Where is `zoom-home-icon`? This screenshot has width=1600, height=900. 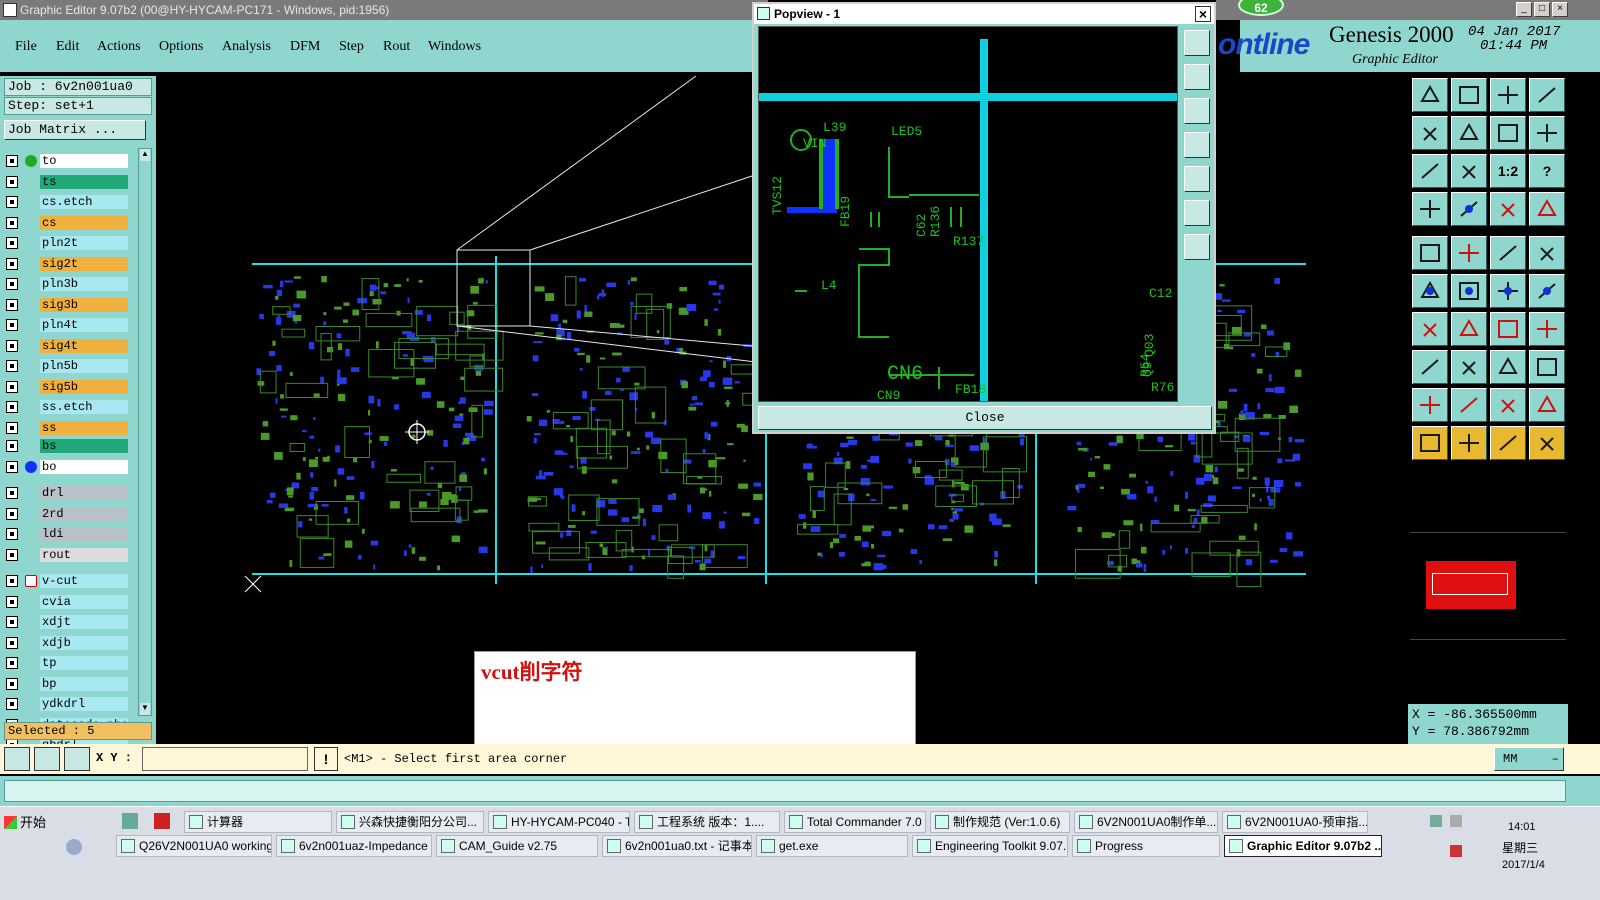 zoom-home-icon is located at coordinates (1430, 95).